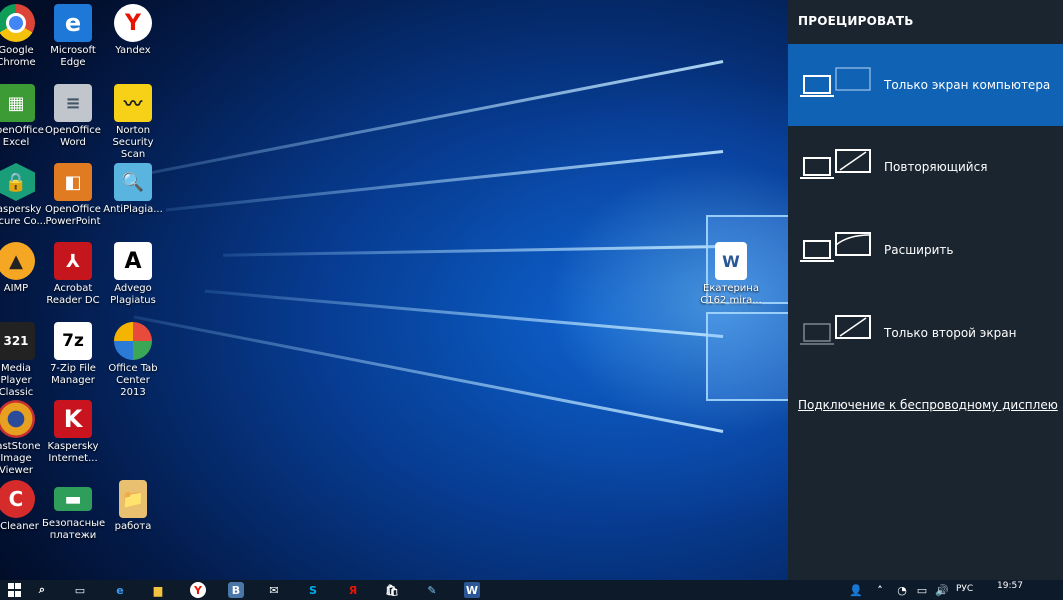 The width and height of the screenshot is (1063, 600). Describe the element at coordinates (133, 261) in the screenshot. I see `advego-icon: A` at that location.